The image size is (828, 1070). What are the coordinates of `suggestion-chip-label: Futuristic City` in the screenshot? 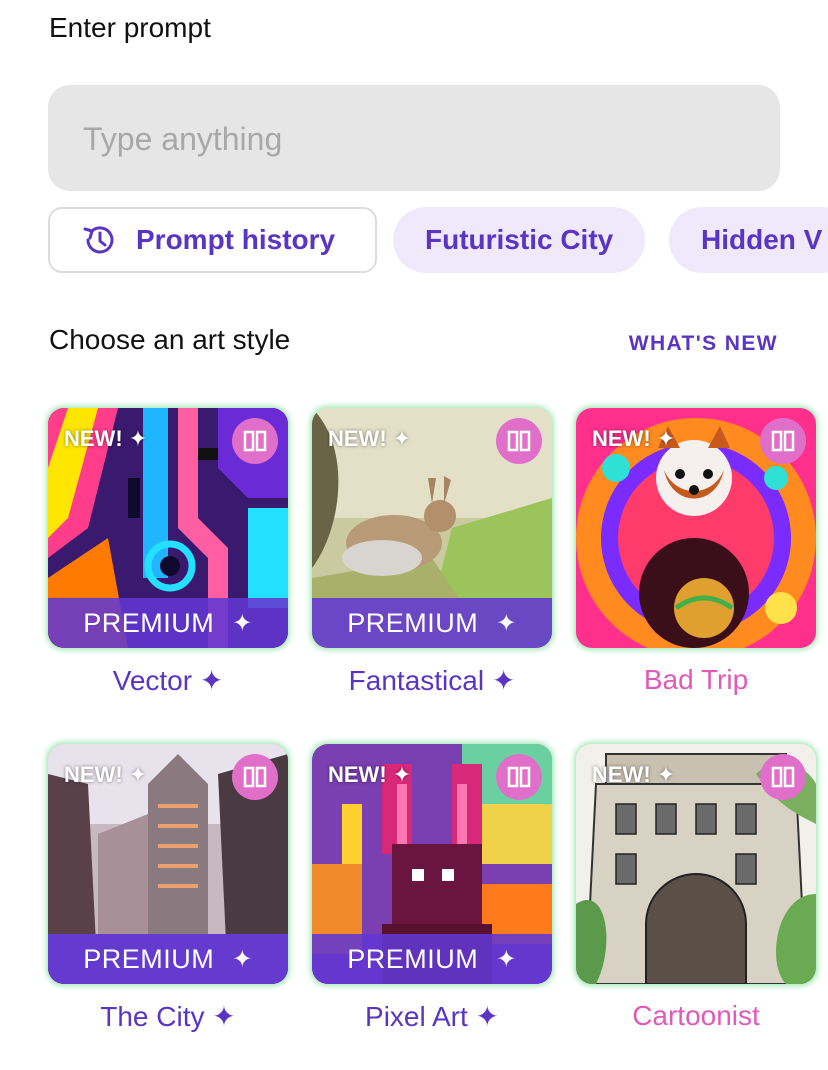 It's located at (519, 239).